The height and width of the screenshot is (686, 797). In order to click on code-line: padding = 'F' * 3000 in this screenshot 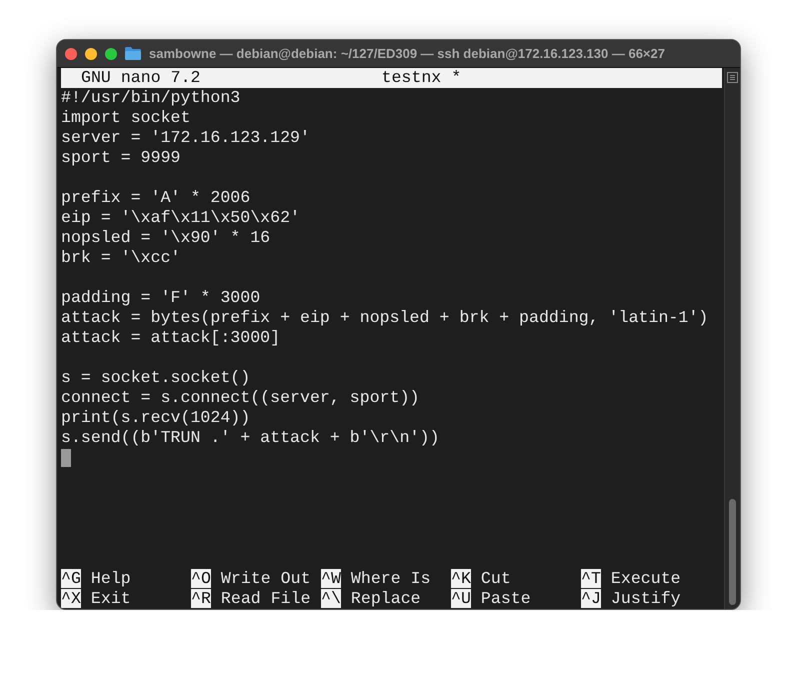, I will do `click(160, 297)`.